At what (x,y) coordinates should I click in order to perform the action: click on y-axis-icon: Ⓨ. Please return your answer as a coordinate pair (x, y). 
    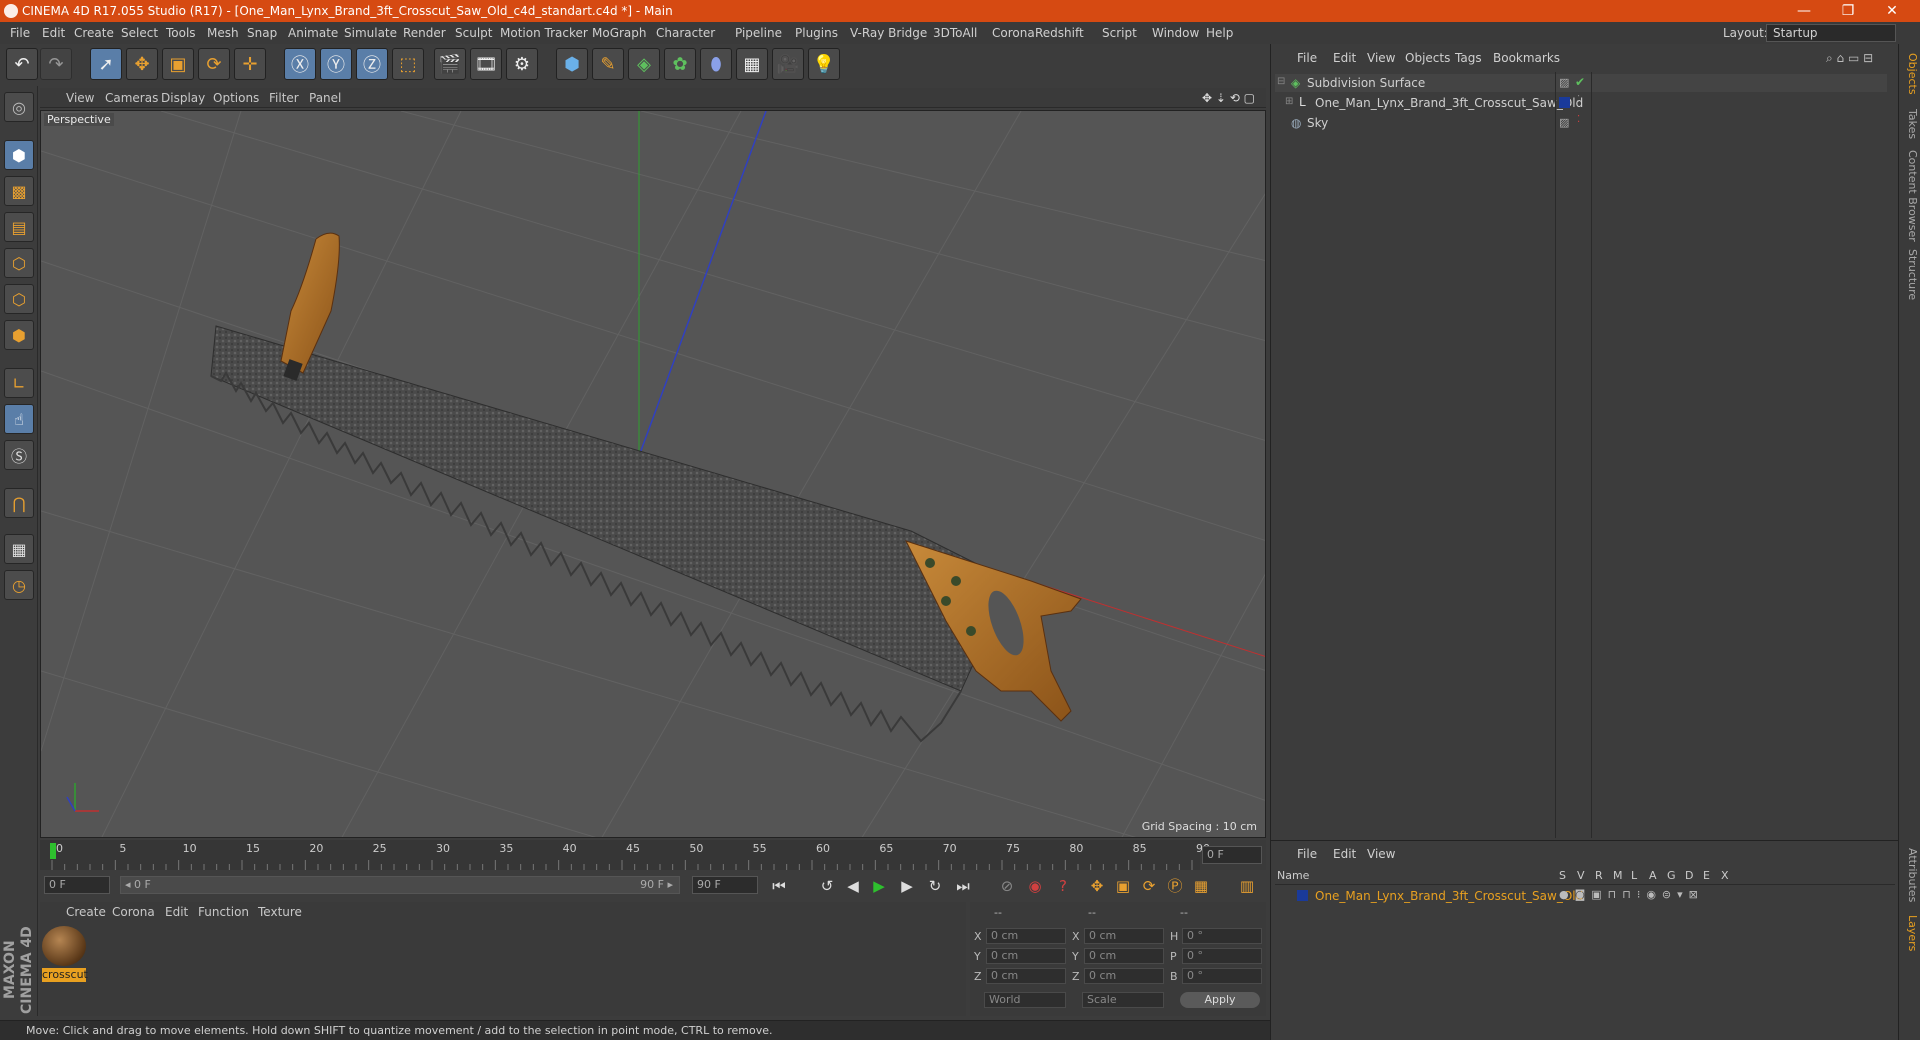
    Looking at the image, I should click on (336, 64).